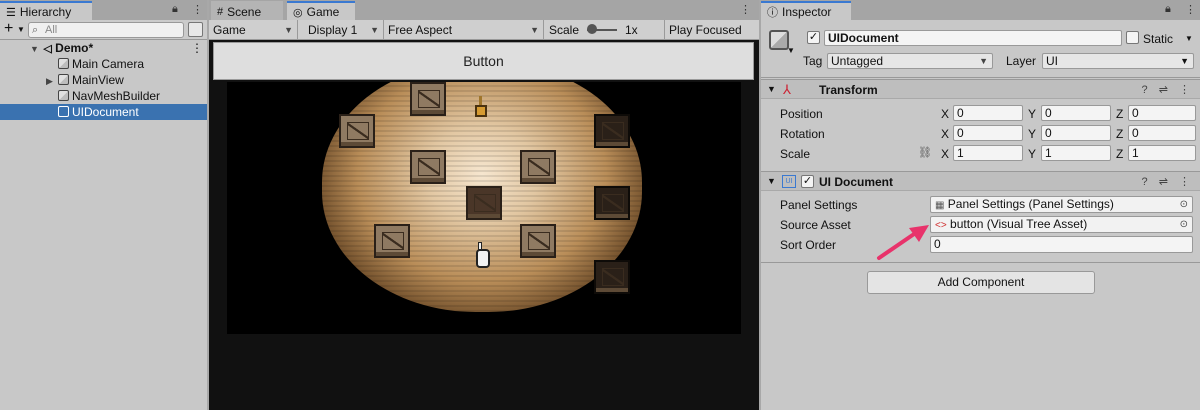 This screenshot has height=410, width=1200. Describe the element at coordinates (298, 12) in the screenshot. I see `gamepad-icon: ◎` at that location.